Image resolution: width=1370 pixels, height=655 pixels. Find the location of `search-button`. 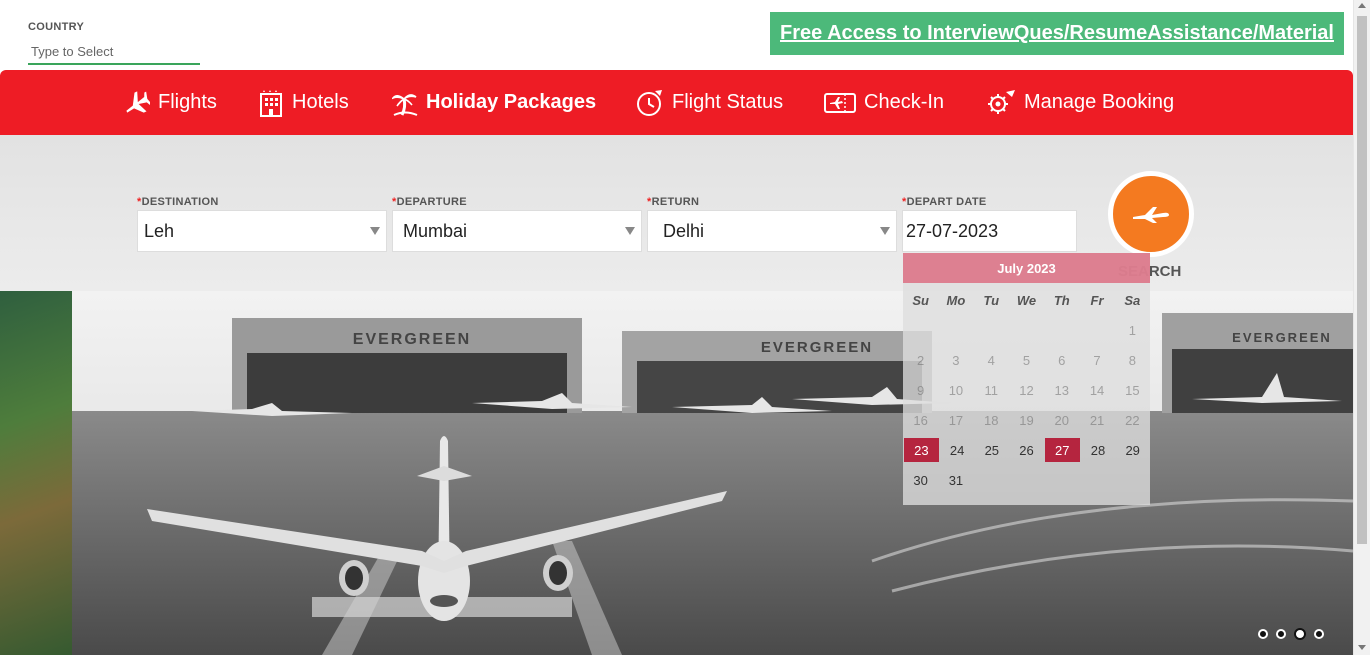

search-button is located at coordinates (1151, 214).